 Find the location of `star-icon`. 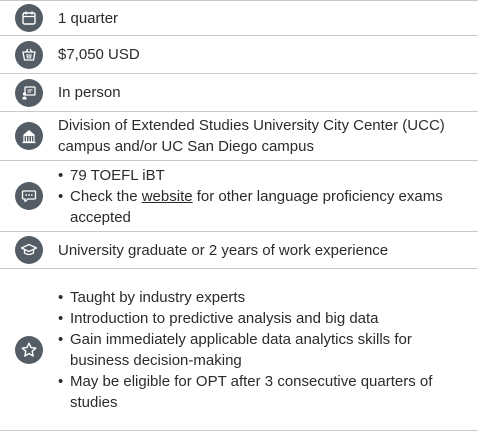

star-icon is located at coordinates (29, 349).